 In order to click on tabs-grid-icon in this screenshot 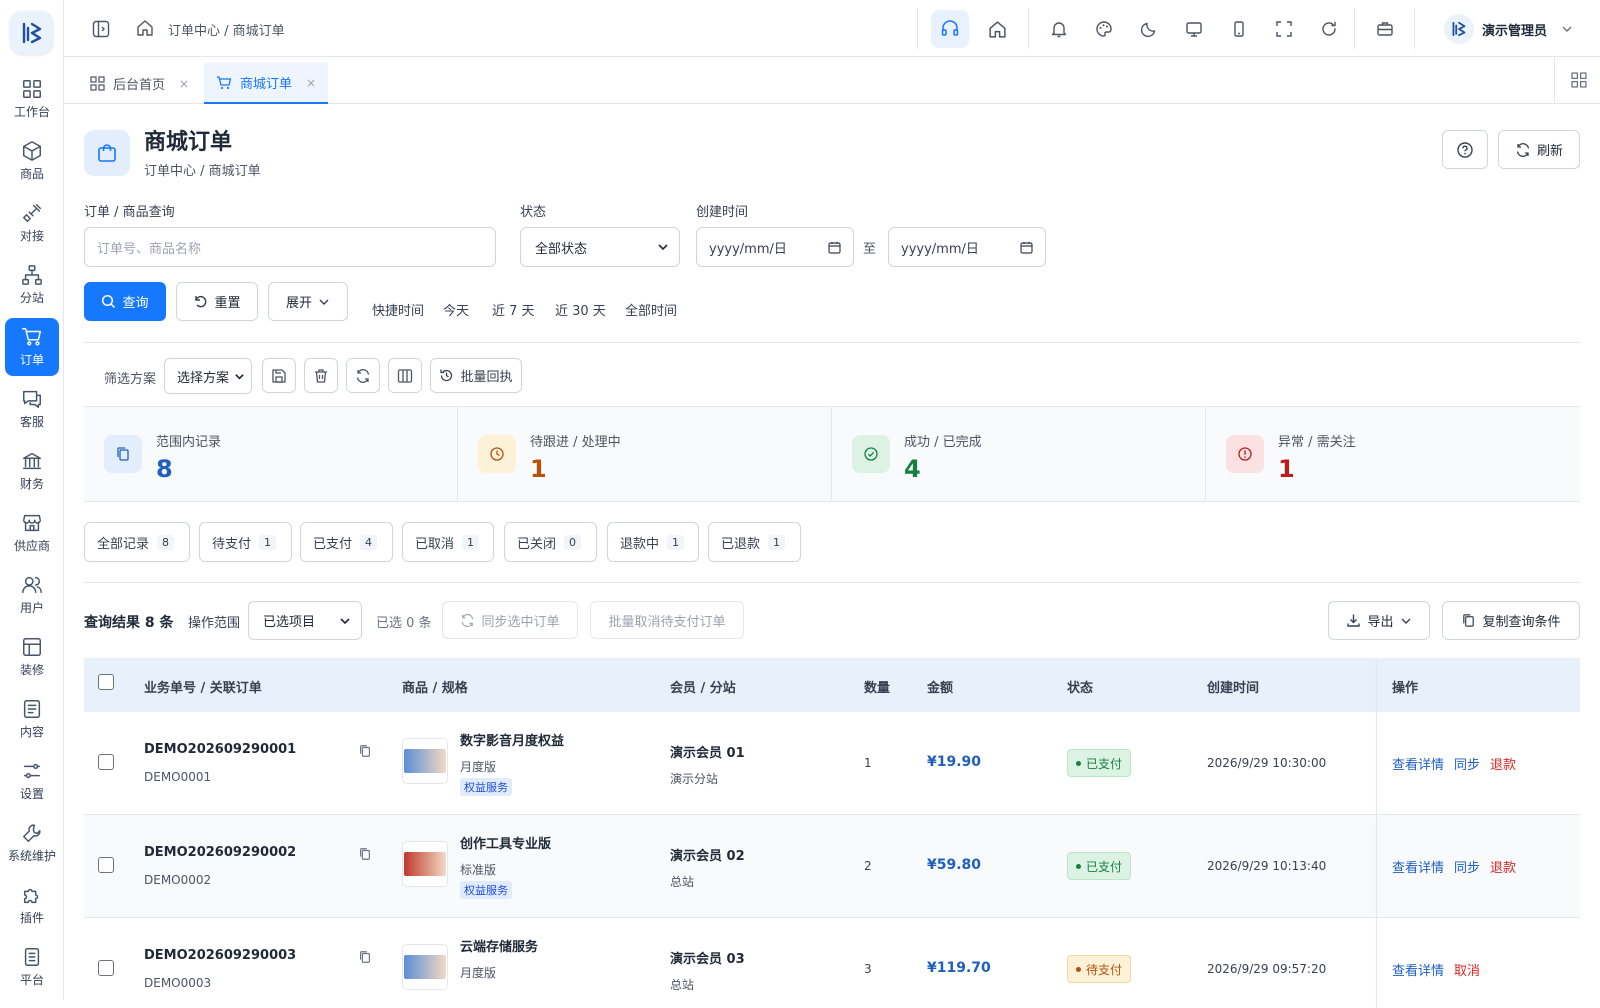, I will do `click(1579, 80)`.